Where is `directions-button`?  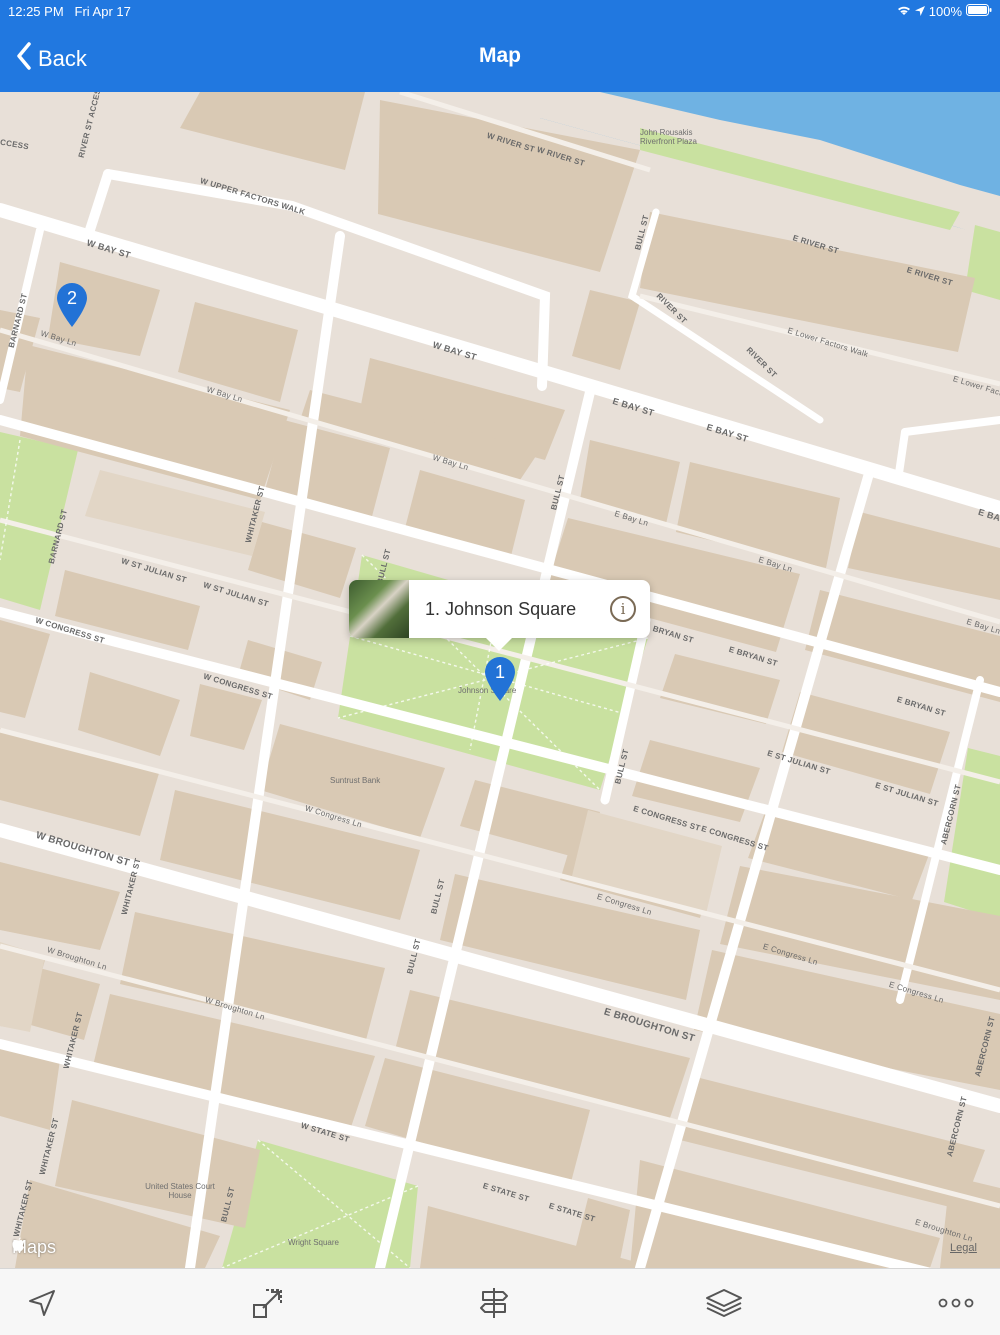
directions-button is located at coordinates (494, 1303).